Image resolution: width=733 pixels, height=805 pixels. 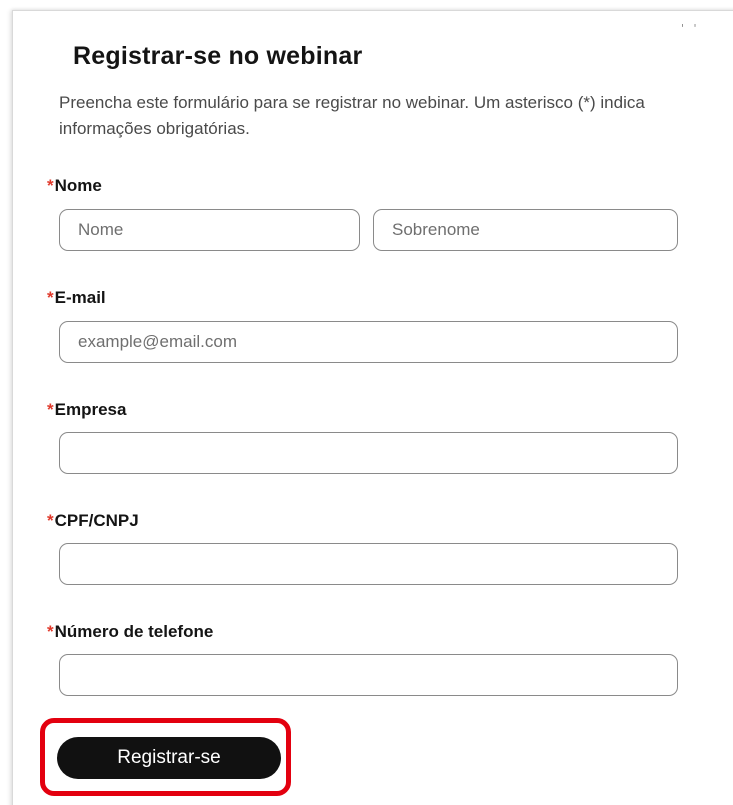 What do you see at coordinates (134, 631) in the screenshot?
I see `phone-label-text: Número de telefone` at bounding box center [134, 631].